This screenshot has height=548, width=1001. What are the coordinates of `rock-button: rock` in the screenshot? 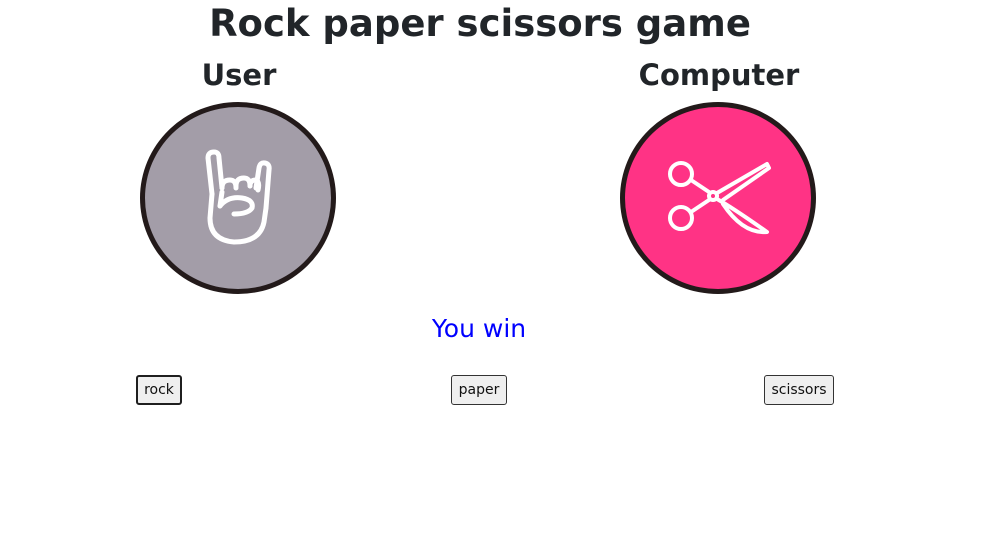 It's located at (159, 390).